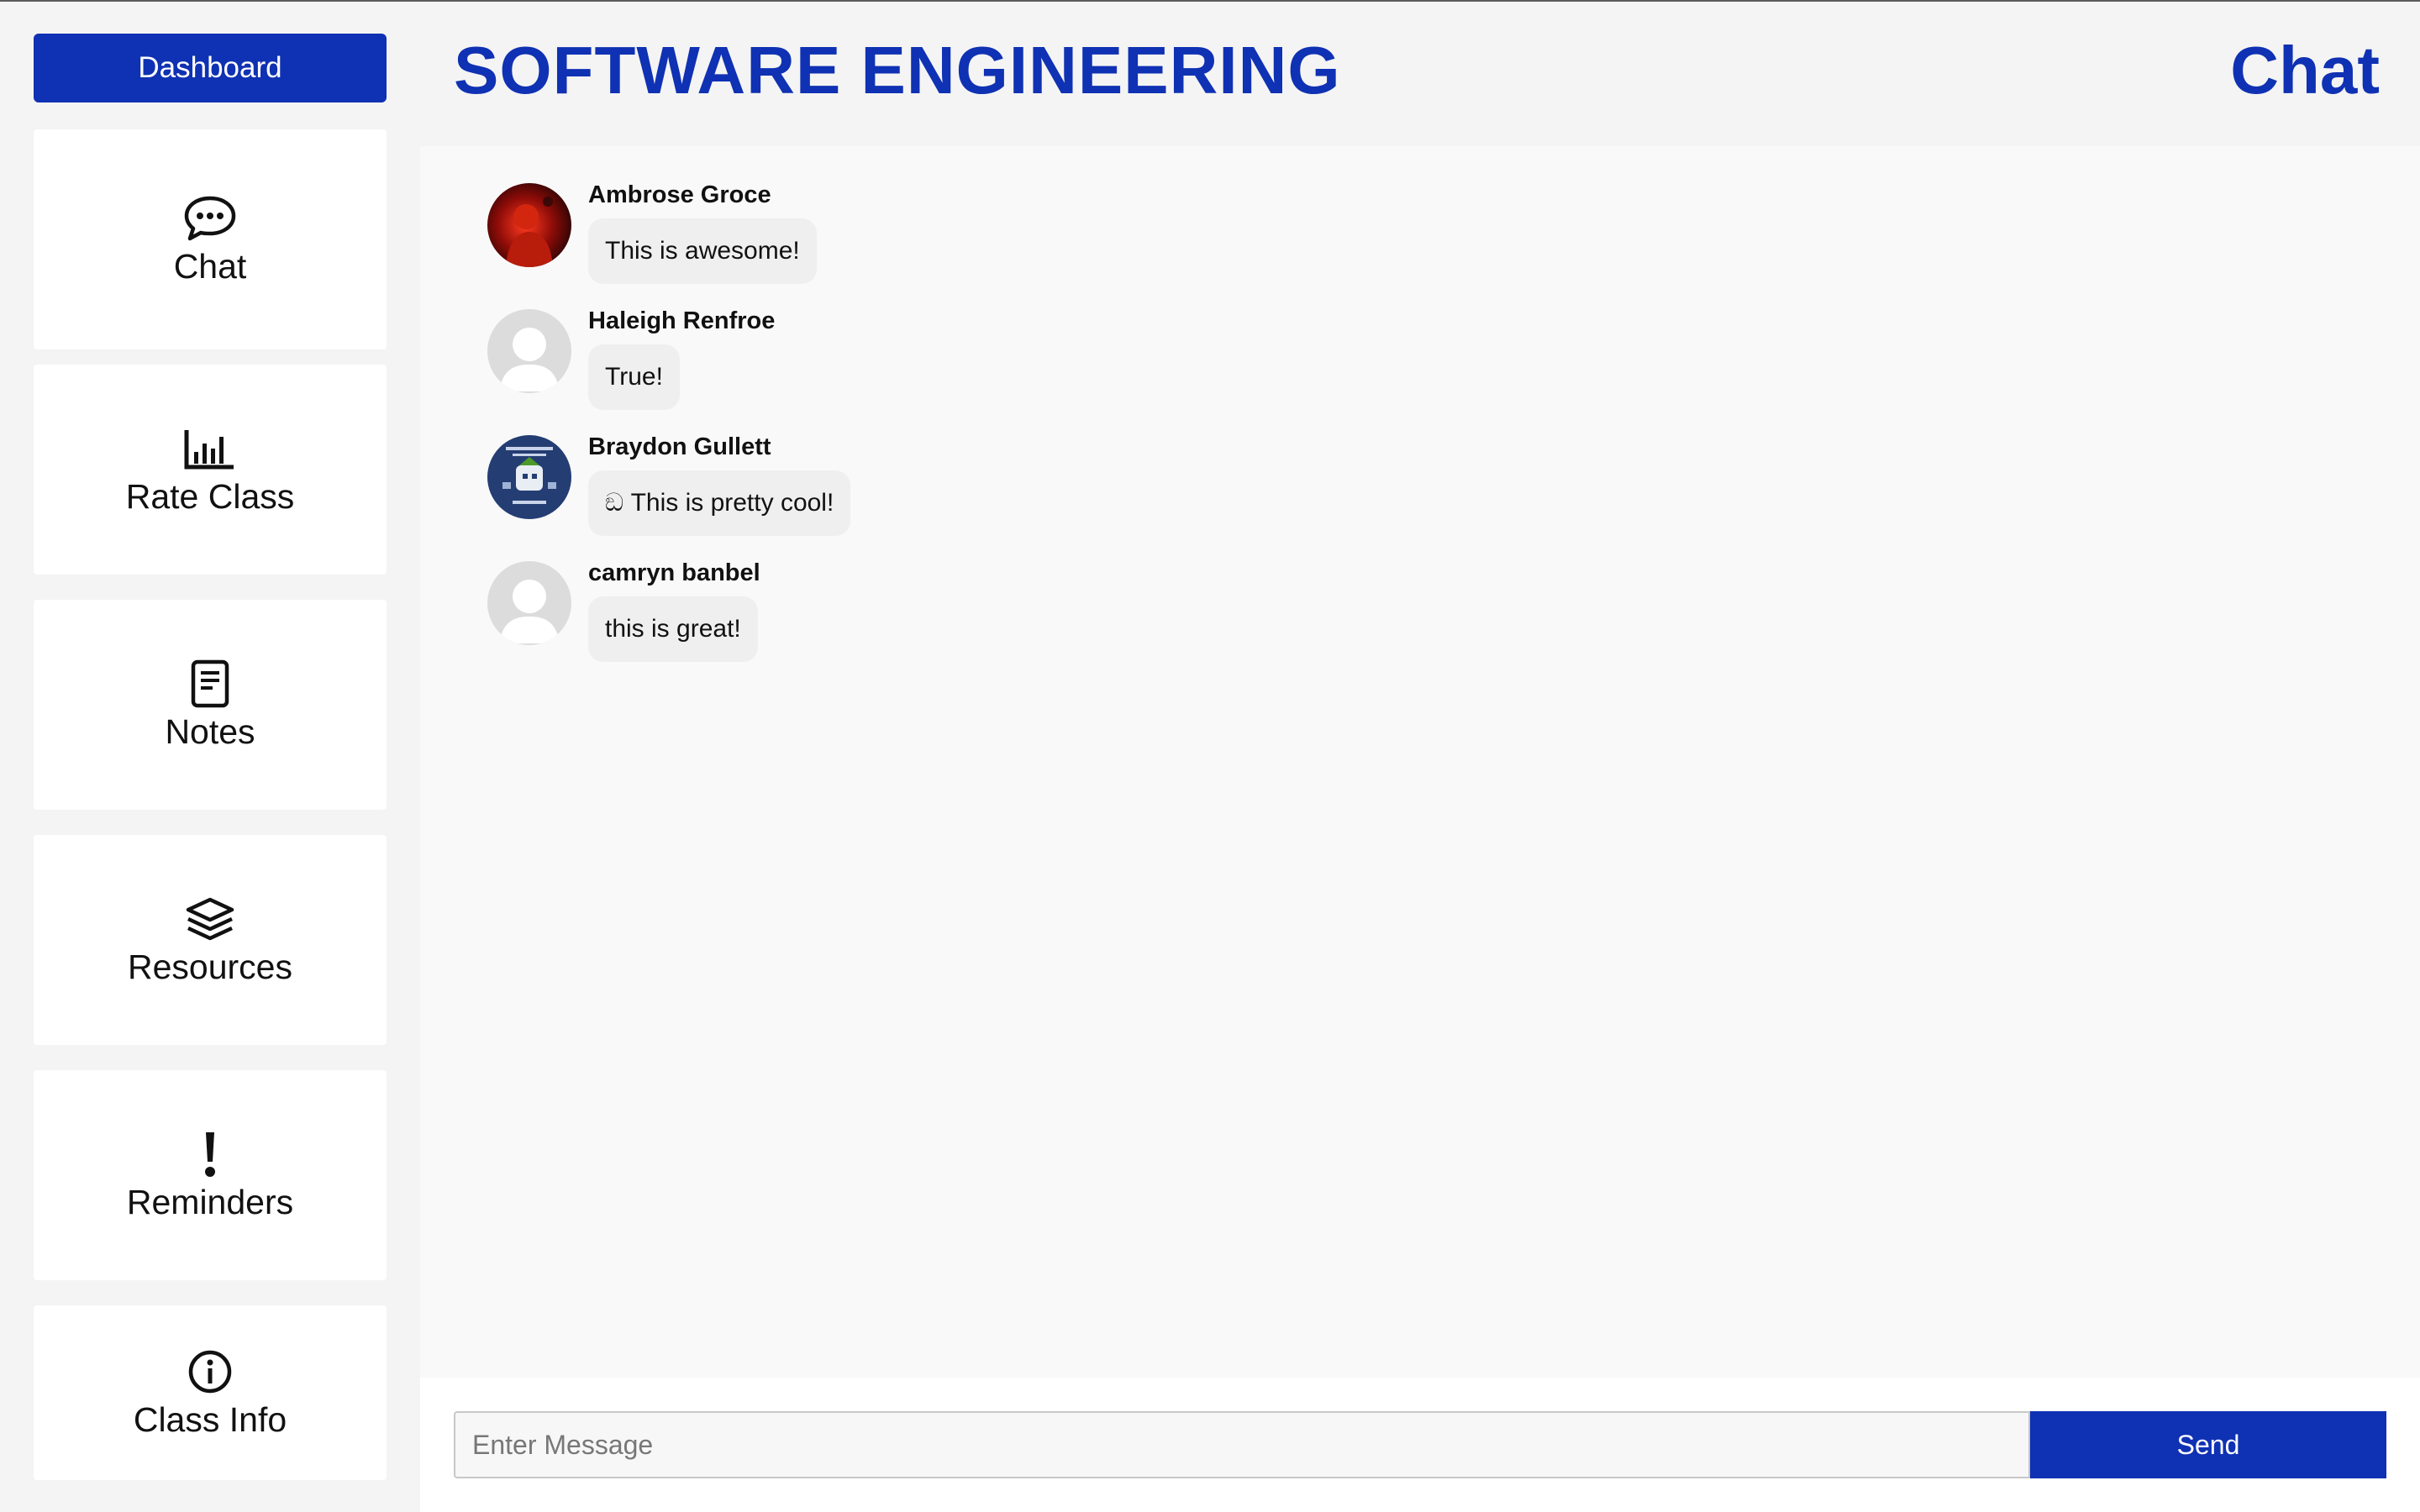  Describe the element at coordinates (634, 377) in the screenshot. I see `message-bubble: True!` at that location.